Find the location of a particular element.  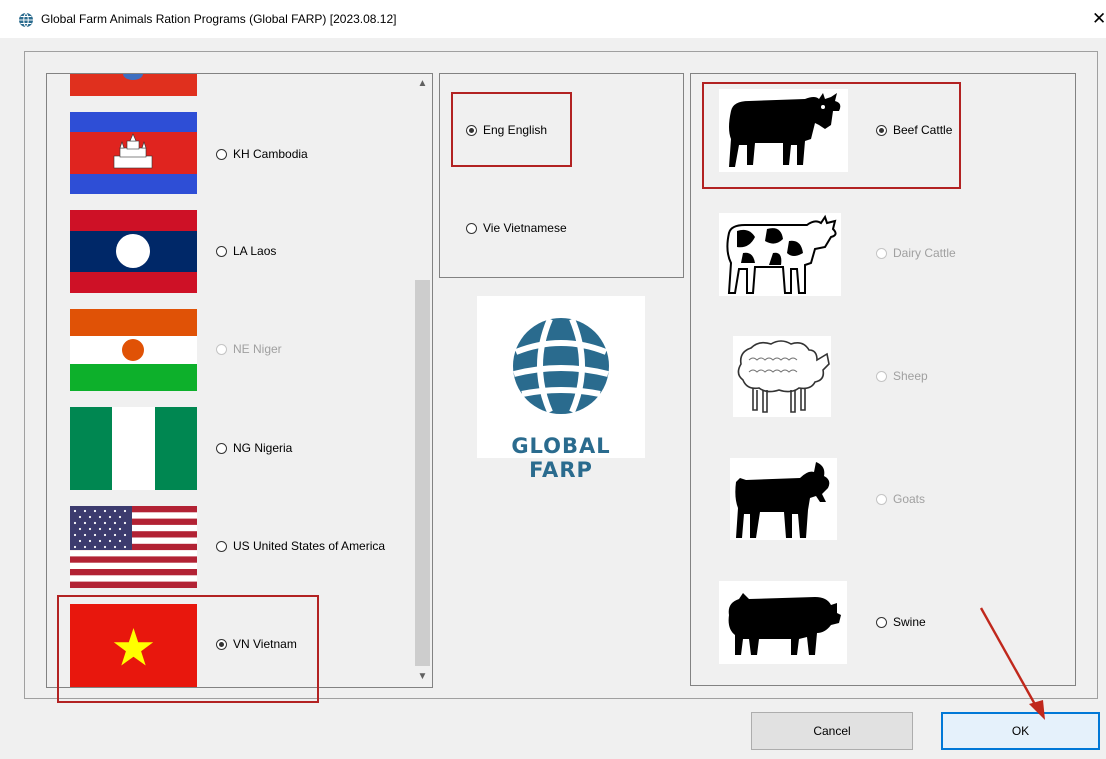

global-farp-logo: GLOBAL FARP is located at coordinates (561, 389).